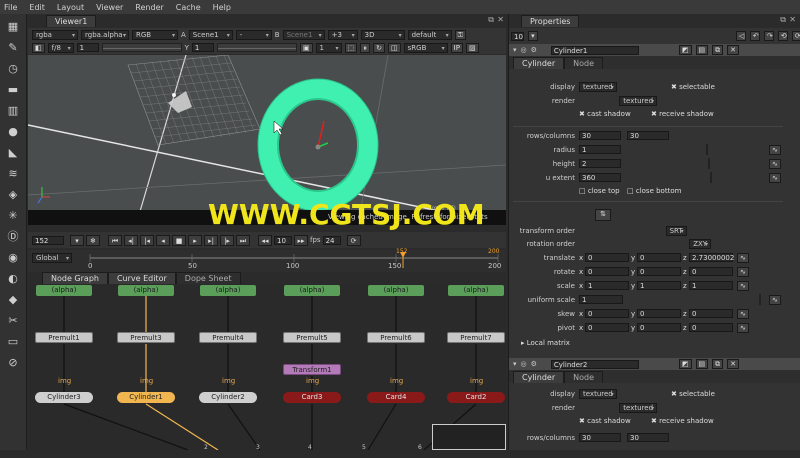 The image size is (800, 458). Describe the element at coordinates (532, 36) in the screenshot. I see `lock-panels-icon: ▾` at that location.